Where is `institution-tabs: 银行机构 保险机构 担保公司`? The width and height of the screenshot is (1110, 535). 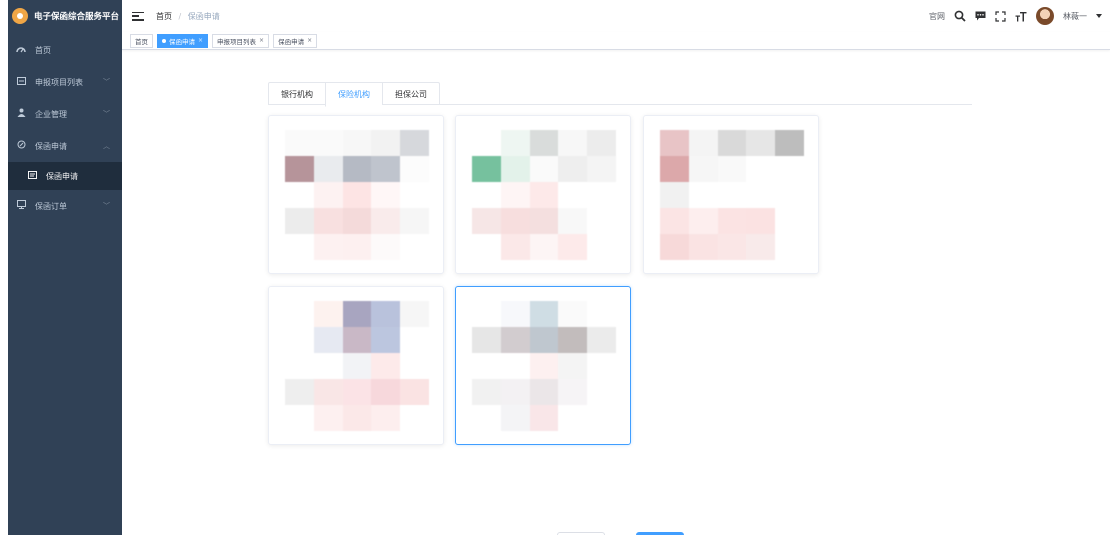
institution-tabs: 银行机构 保险机构 担保公司 is located at coordinates (620, 94).